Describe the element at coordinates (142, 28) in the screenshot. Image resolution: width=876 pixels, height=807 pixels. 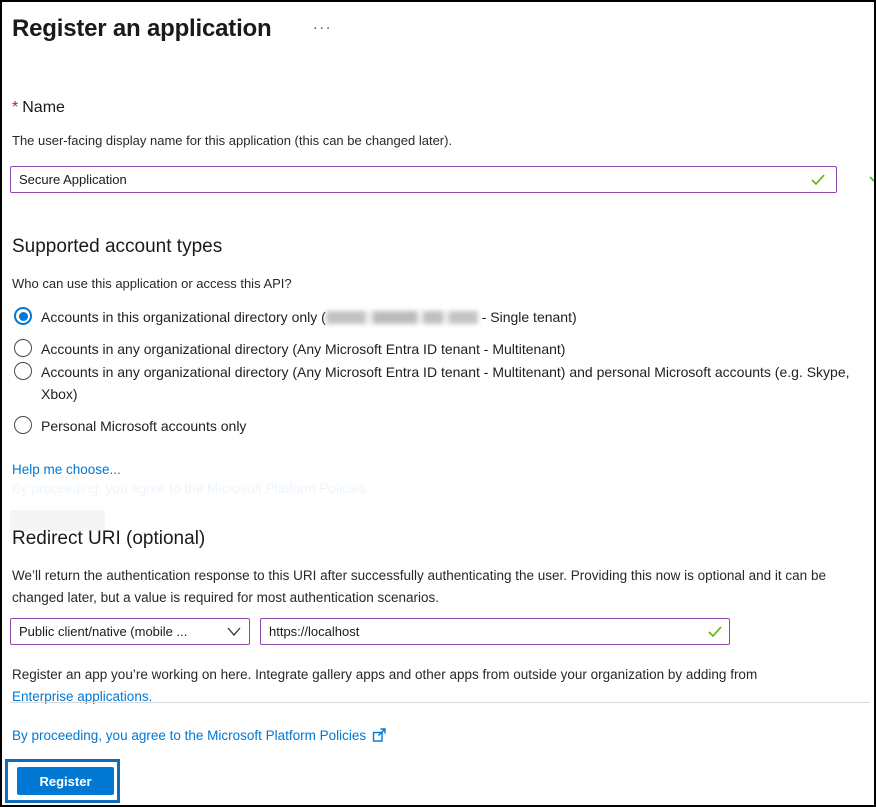
I see `page-title: Register an application` at that location.